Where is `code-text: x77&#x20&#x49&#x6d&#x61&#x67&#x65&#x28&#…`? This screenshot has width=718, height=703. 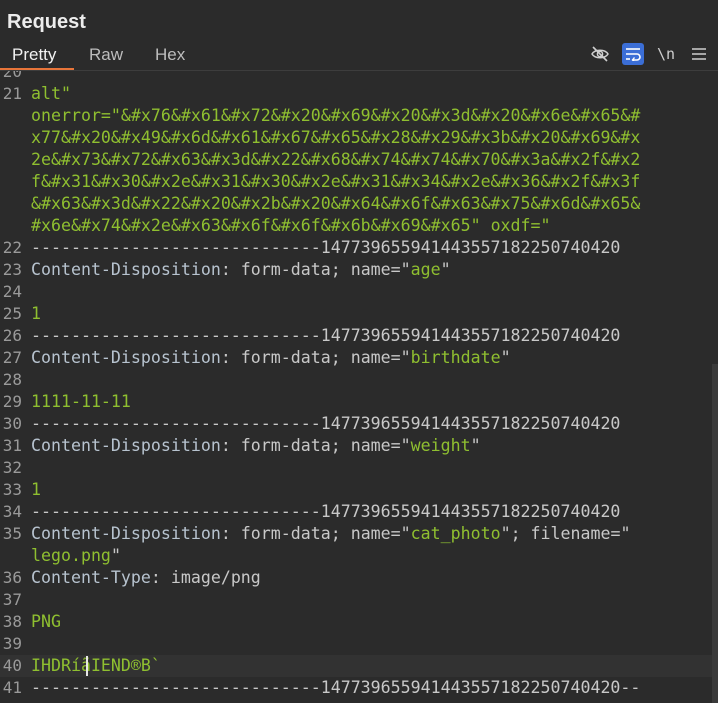
code-text: x77&#x20&#x49&#x6d&#x61&#x67&#x65&#x28&#… is located at coordinates (336, 137).